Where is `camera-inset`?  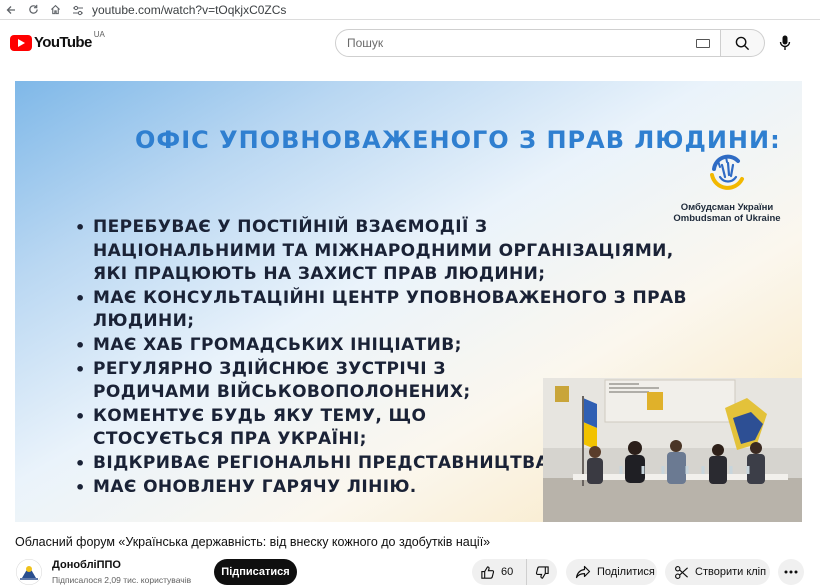
camera-inset is located at coordinates (672, 450).